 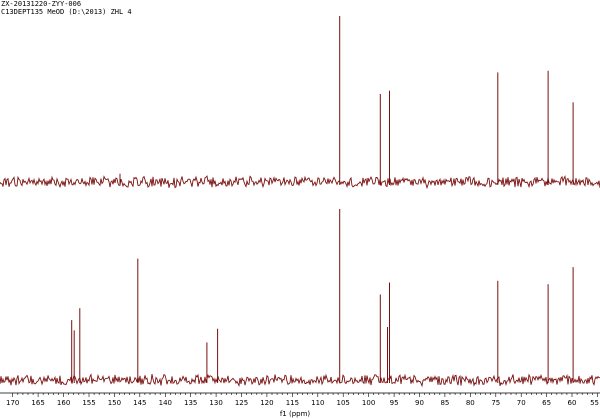 I want to click on x-tick-label: 70, so click(x=521, y=403).